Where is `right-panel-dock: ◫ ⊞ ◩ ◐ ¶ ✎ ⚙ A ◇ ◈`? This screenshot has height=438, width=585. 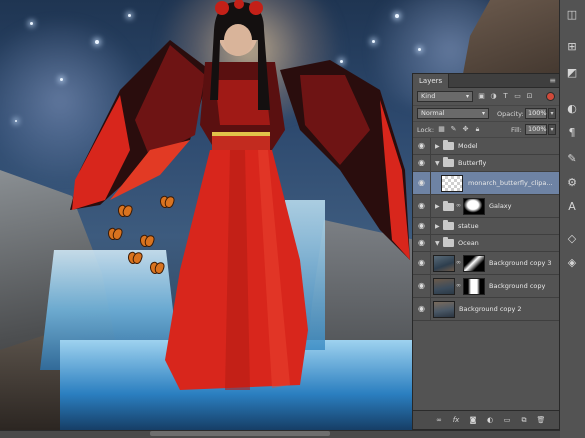 right-panel-dock: ◫ ⊞ ◩ ◐ ¶ ✎ ⚙ A ◇ ◈ is located at coordinates (572, 219).